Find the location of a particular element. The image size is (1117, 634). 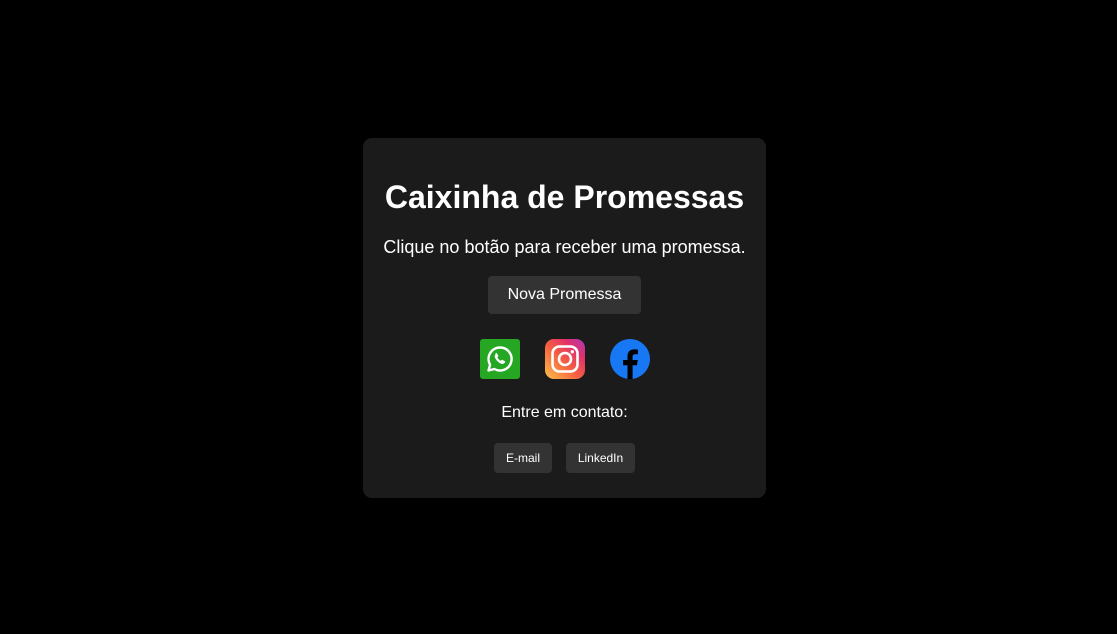

instagram-icon is located at coordinates (565, 359).